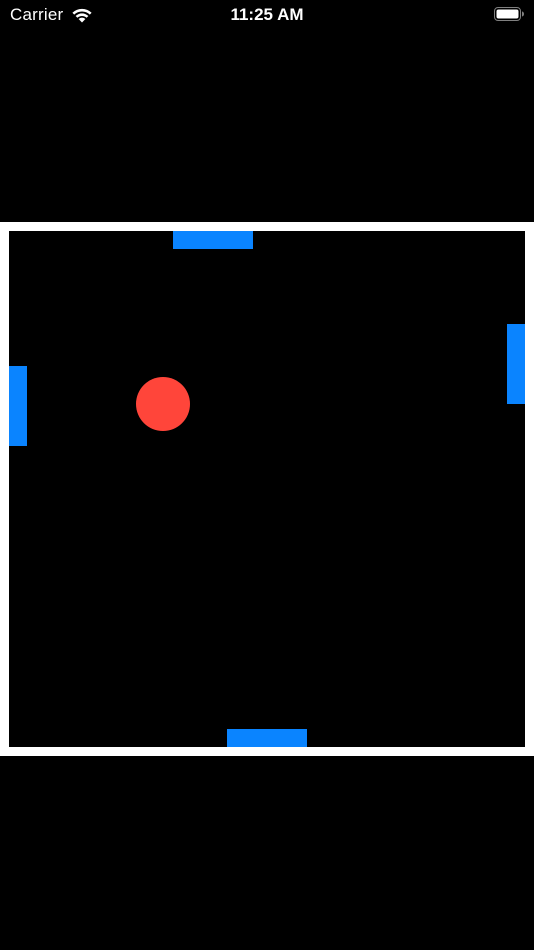  Describe the element at coordinates (267, 738) in the screenshot. I see `paddle-bottom` at that location.